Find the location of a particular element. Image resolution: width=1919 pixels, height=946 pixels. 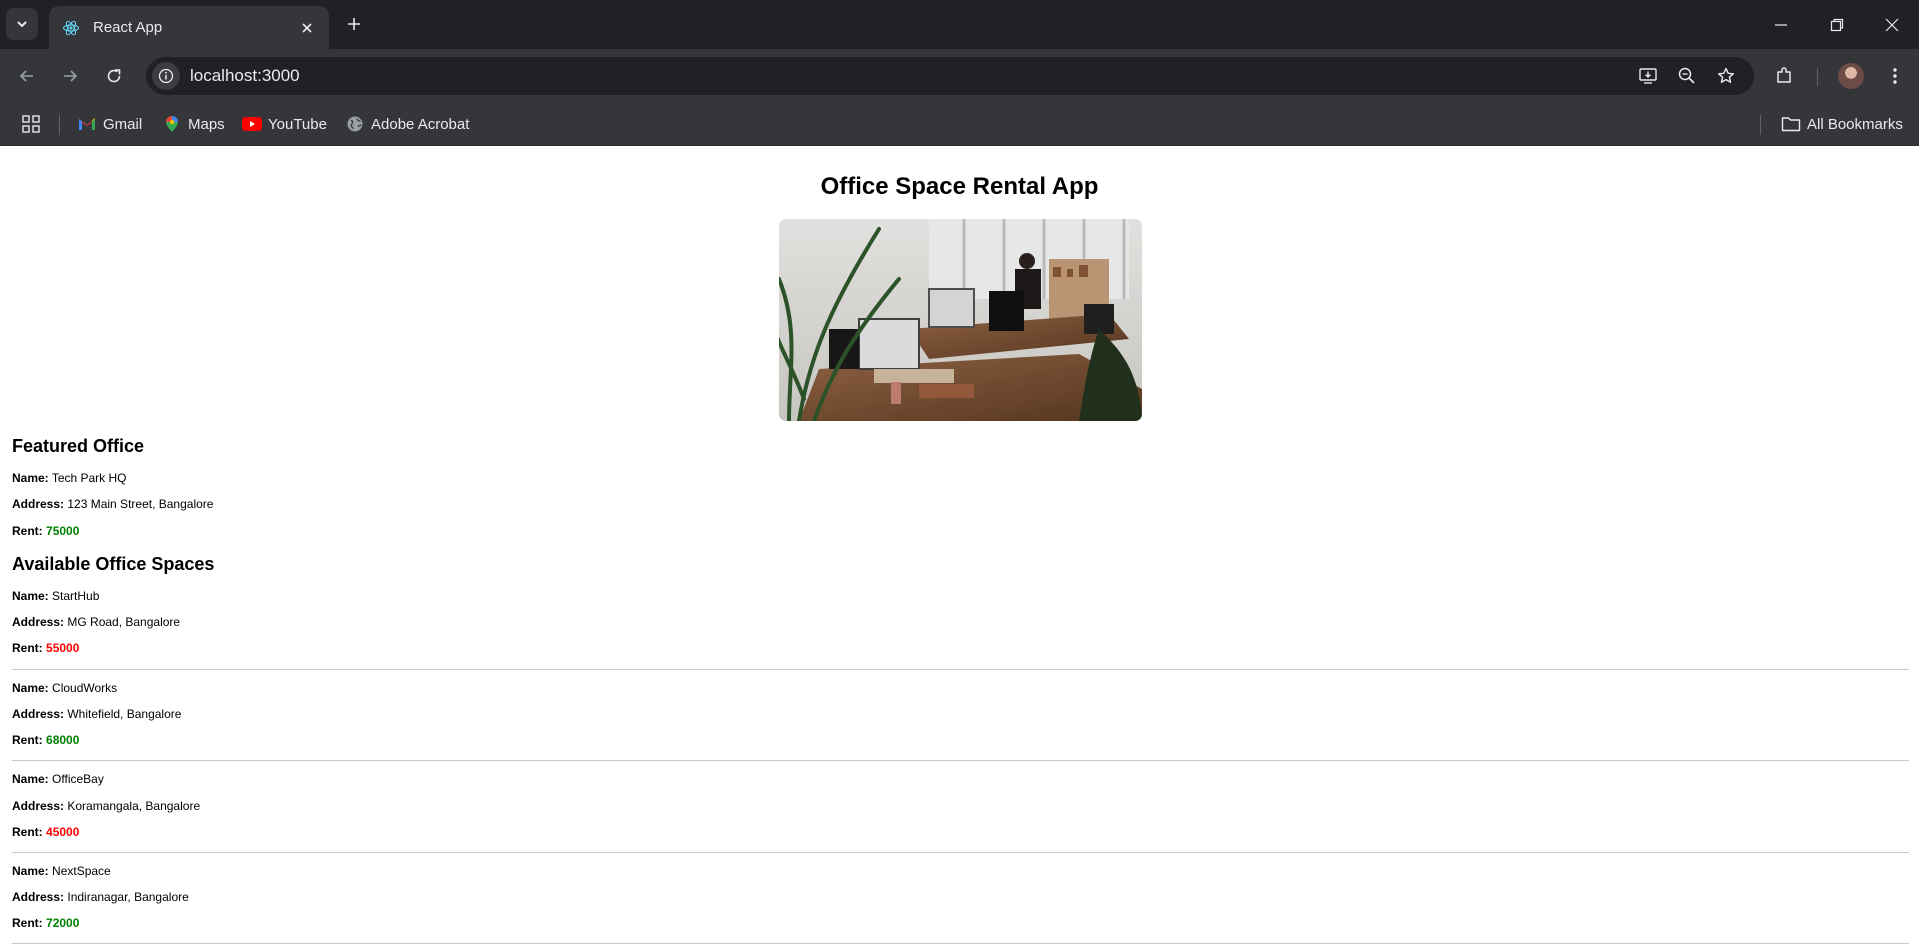

address-value: 123 Main Street, Bangalore is located at coordinates (140, 504).